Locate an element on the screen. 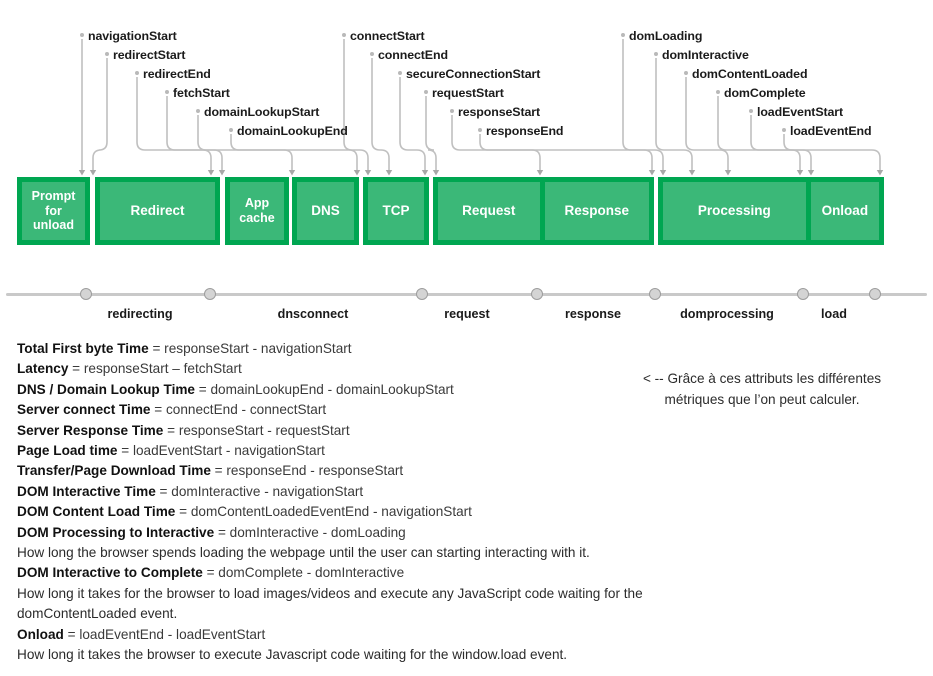 Image resolution: width=933 pixels, height=676 pixels. axis-phase-label: domprocessing is located at coordinates (727, 314).